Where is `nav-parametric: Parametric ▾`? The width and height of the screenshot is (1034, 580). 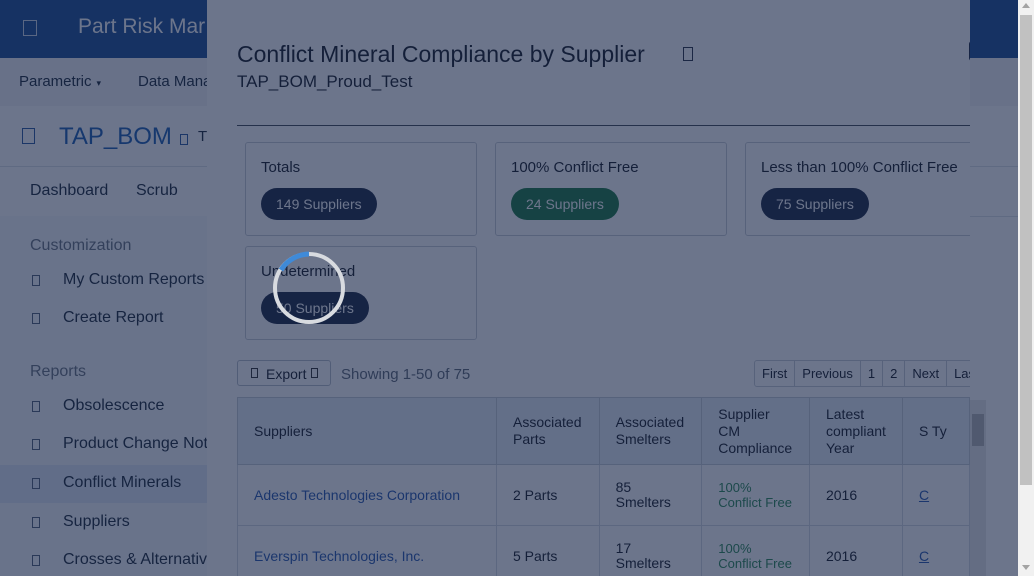 nav-parametric: Parametric ▾ is located at coordinates (60, 81).